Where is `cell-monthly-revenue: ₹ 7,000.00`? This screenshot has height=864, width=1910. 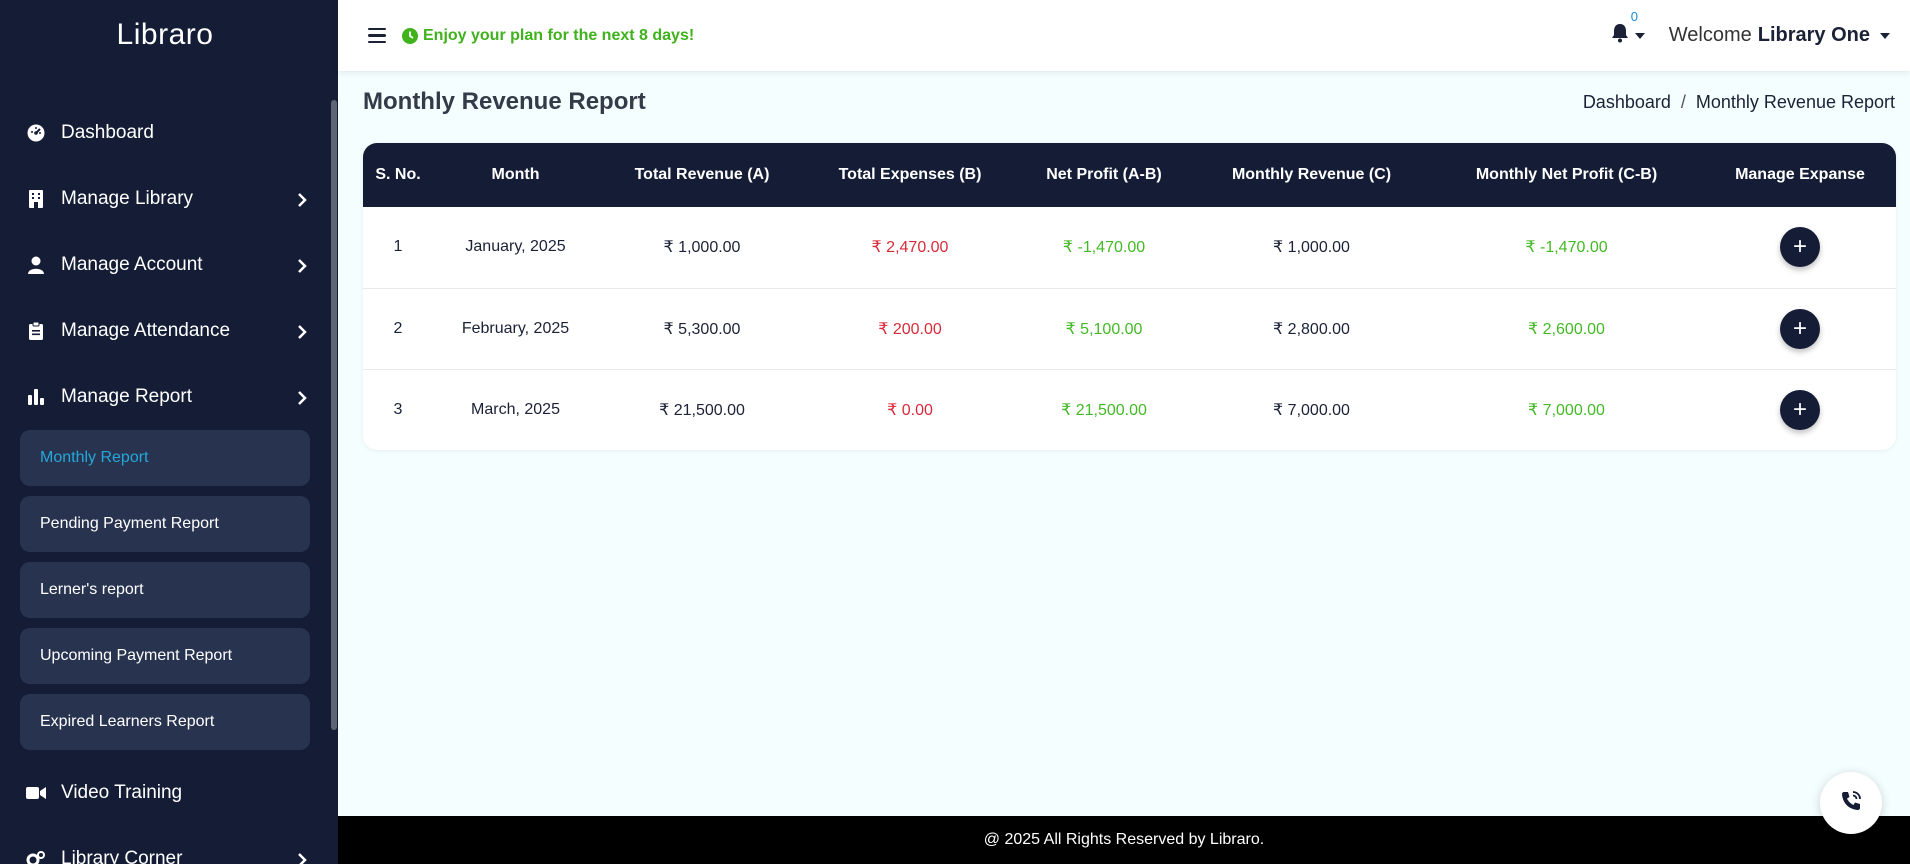 cell-monthly-revenue: ₹ 7,000.00 is located at coordinates (1311, 410).